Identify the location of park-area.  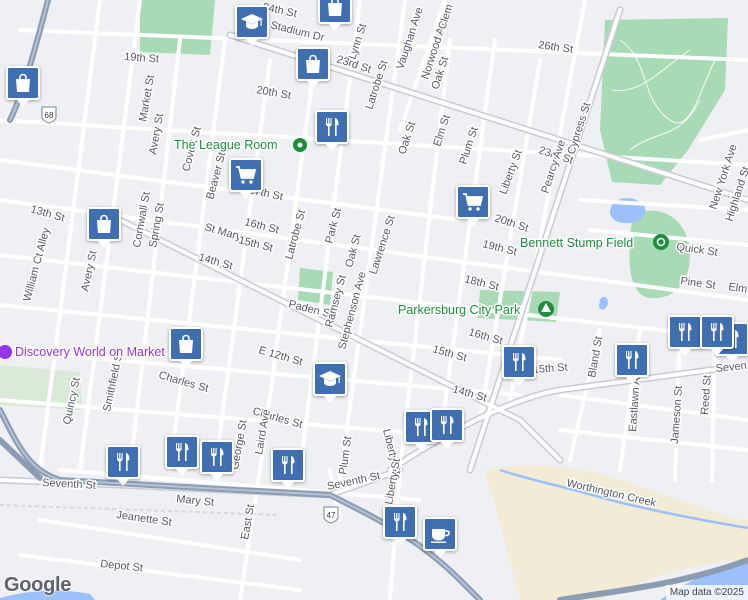
(315, 286).